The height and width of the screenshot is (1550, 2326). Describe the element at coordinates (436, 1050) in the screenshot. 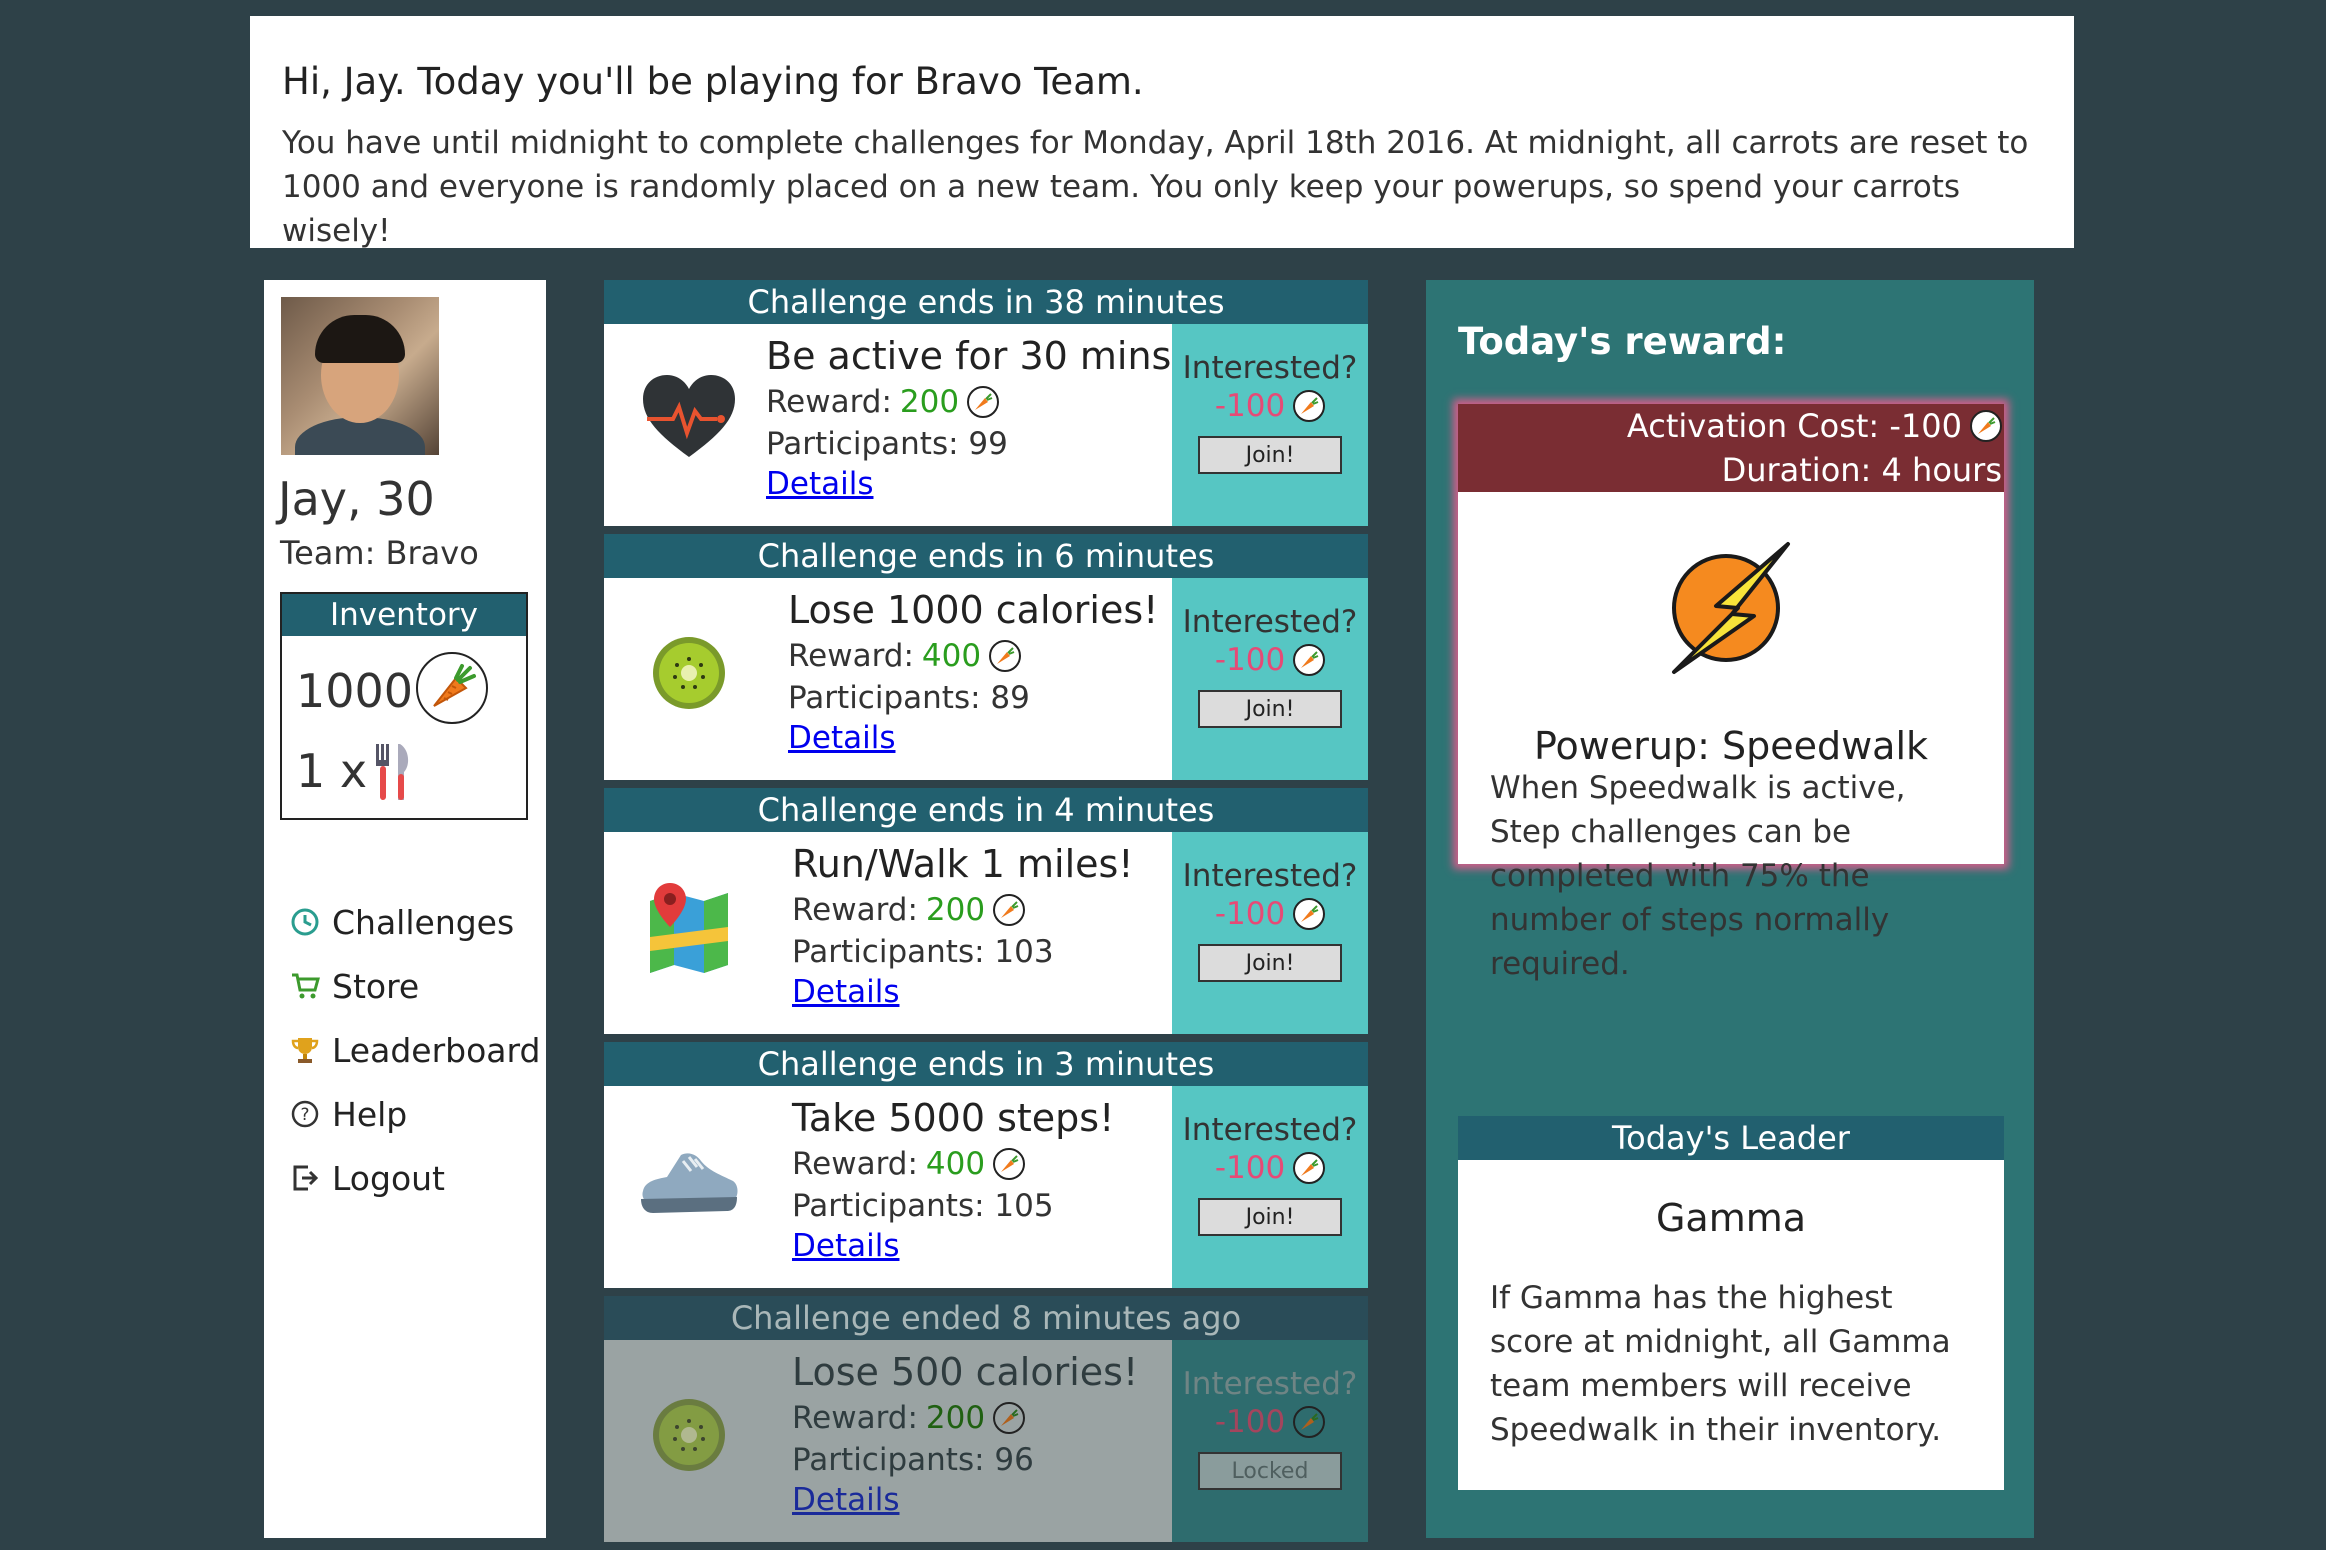

I see `nav-label: Leaderboard` at that location.